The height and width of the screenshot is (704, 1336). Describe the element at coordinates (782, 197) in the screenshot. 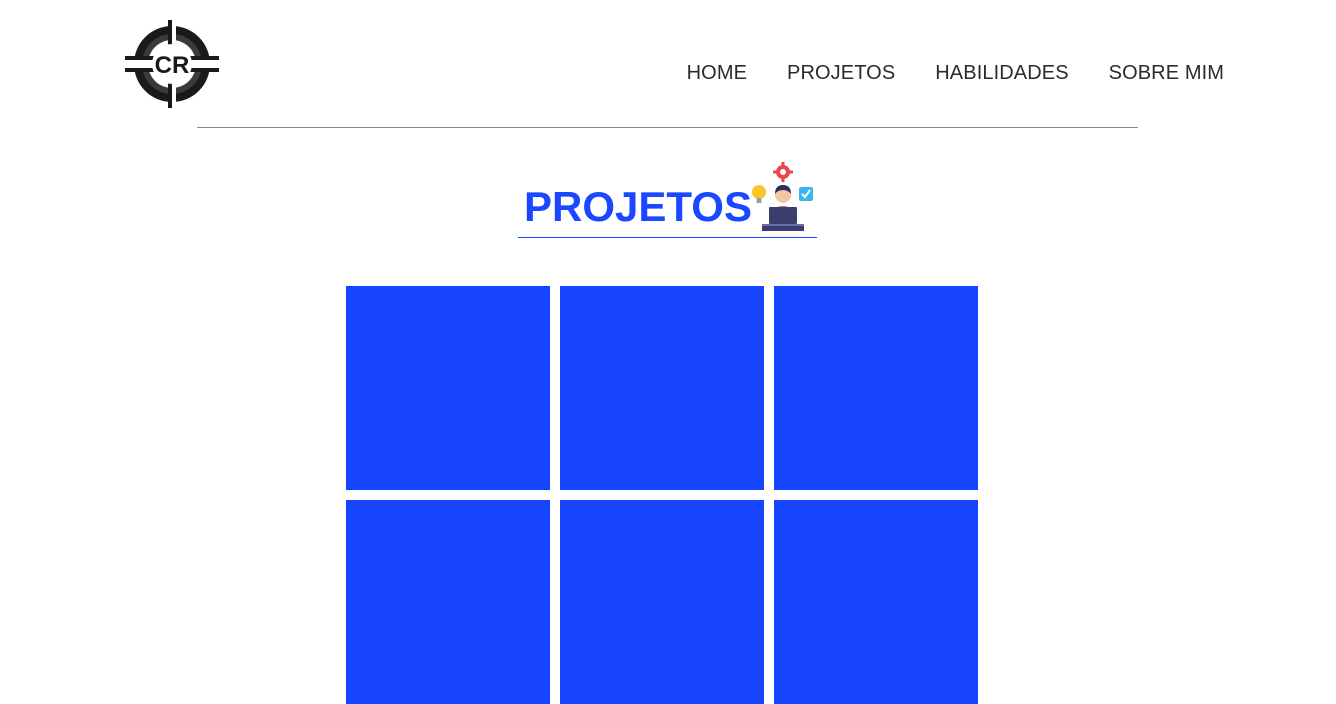

I see `developer-at-laptop-icon` at that location.